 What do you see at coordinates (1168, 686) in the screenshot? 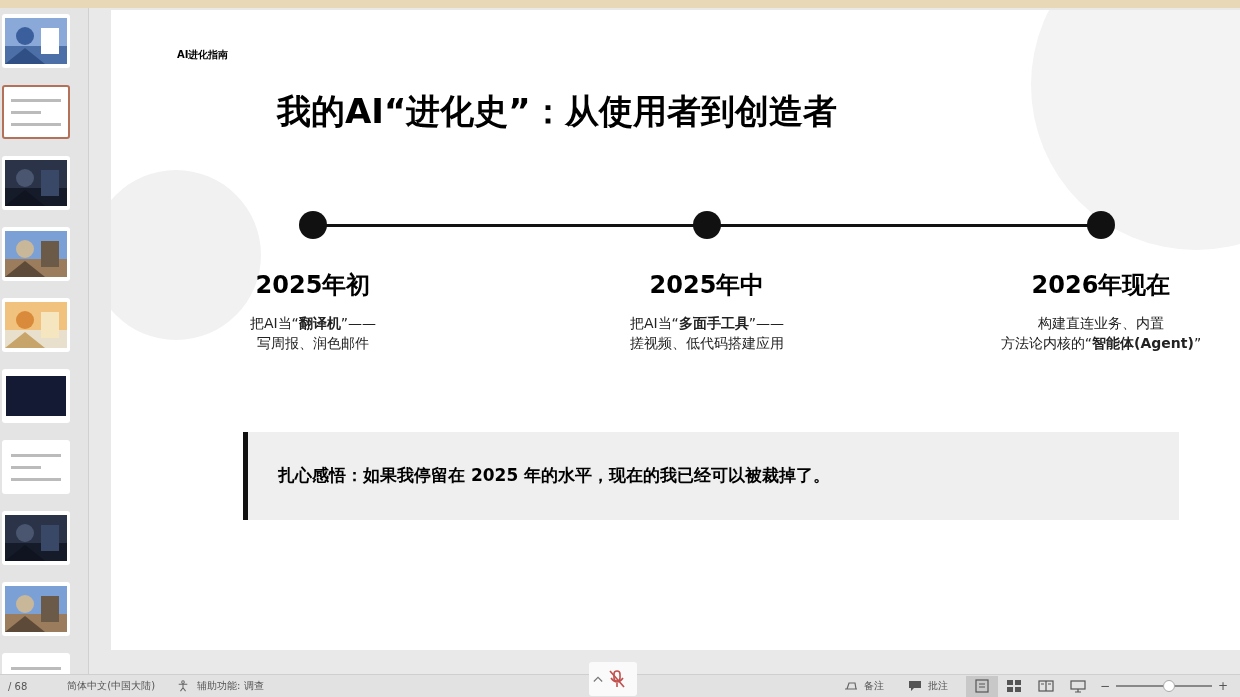
I see `slider-thumb` at bounding box center [1168, 686].